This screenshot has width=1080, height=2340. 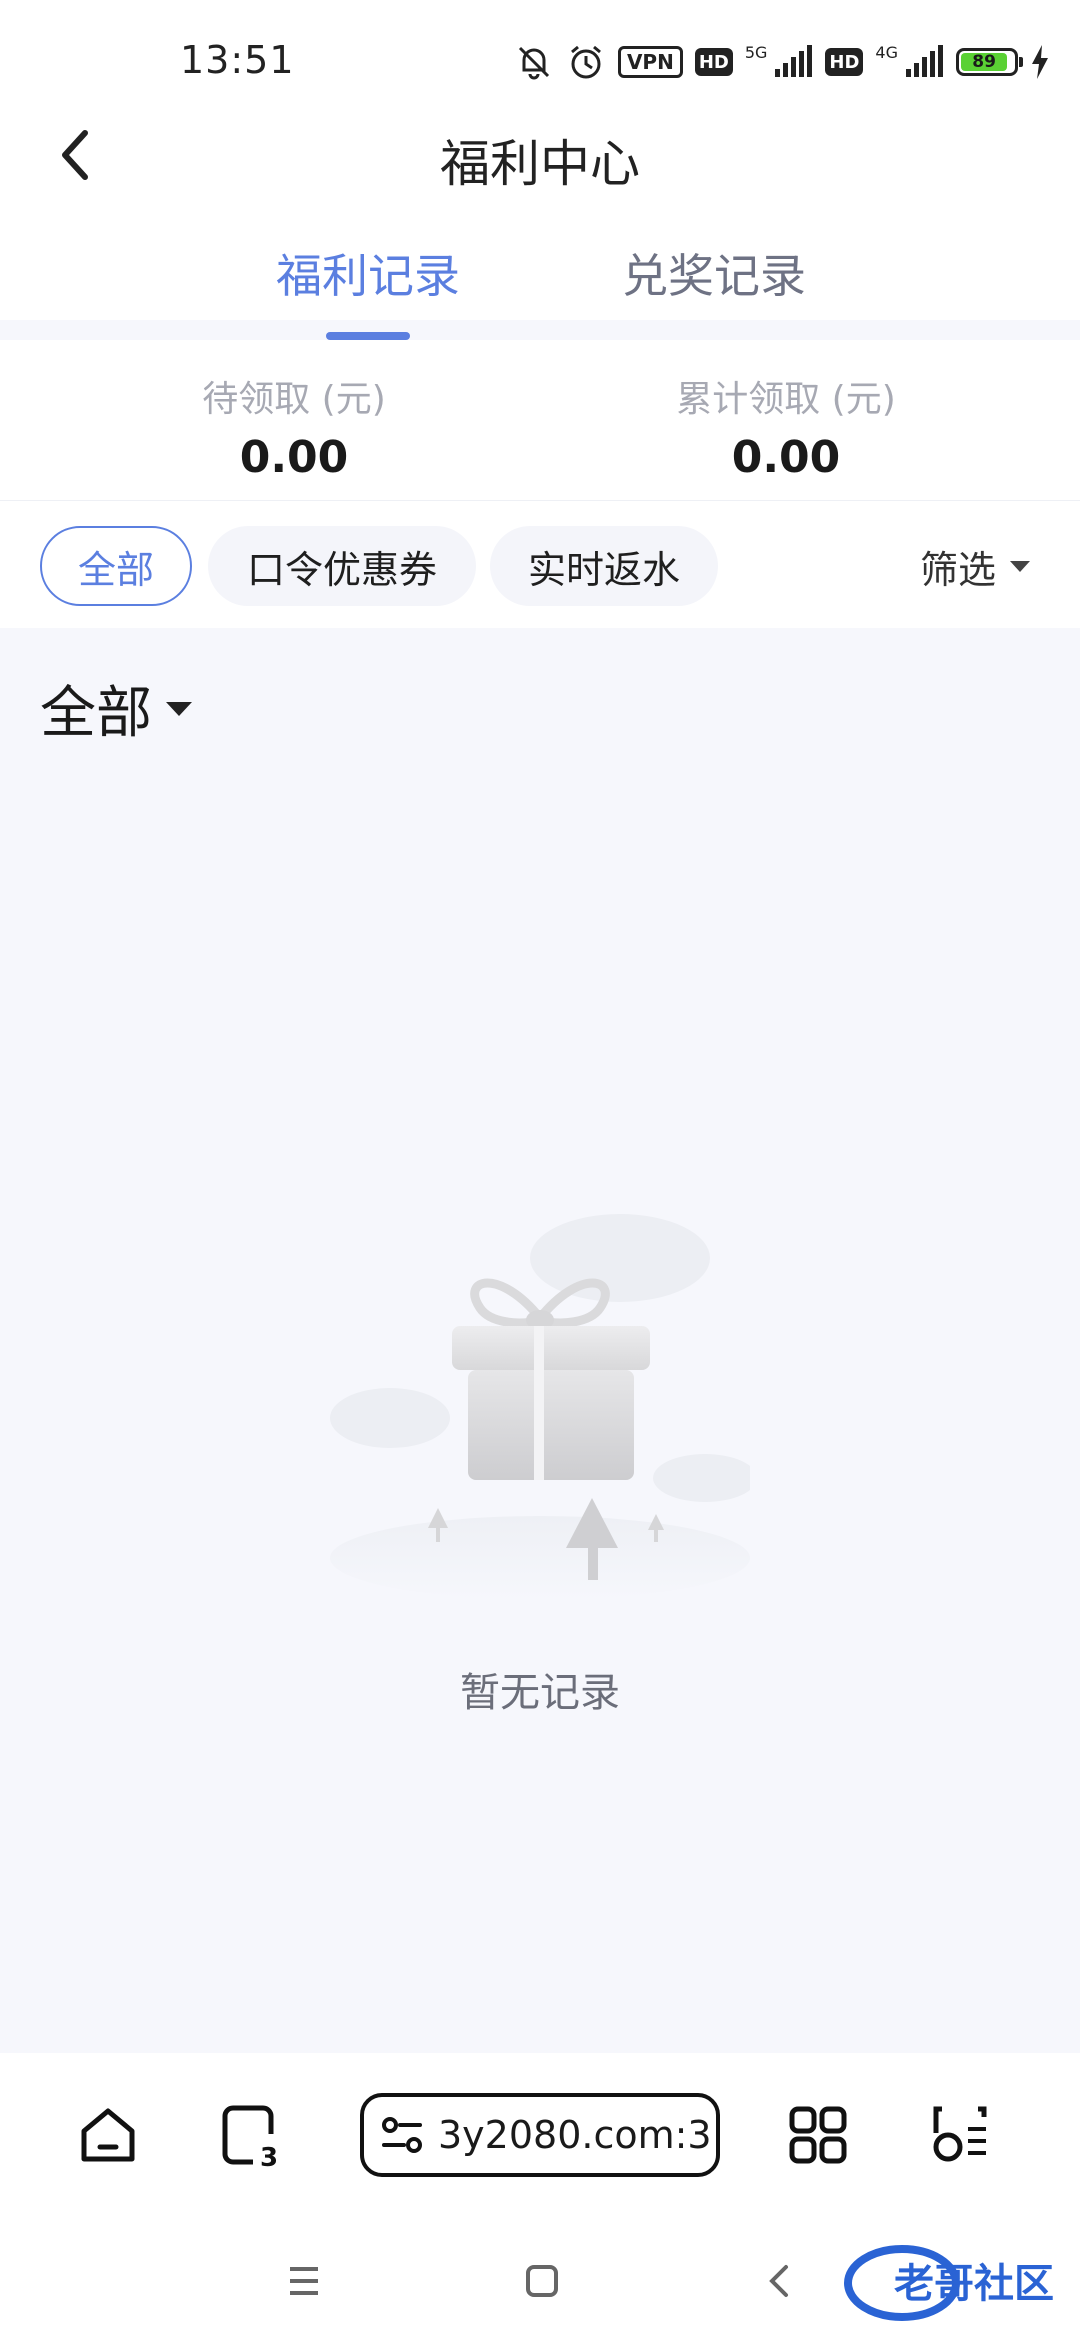 What do you see at coordinates (294, 457) in the screenshot?
I see `pending-value: 0.00` at bounding box center [294, 457].